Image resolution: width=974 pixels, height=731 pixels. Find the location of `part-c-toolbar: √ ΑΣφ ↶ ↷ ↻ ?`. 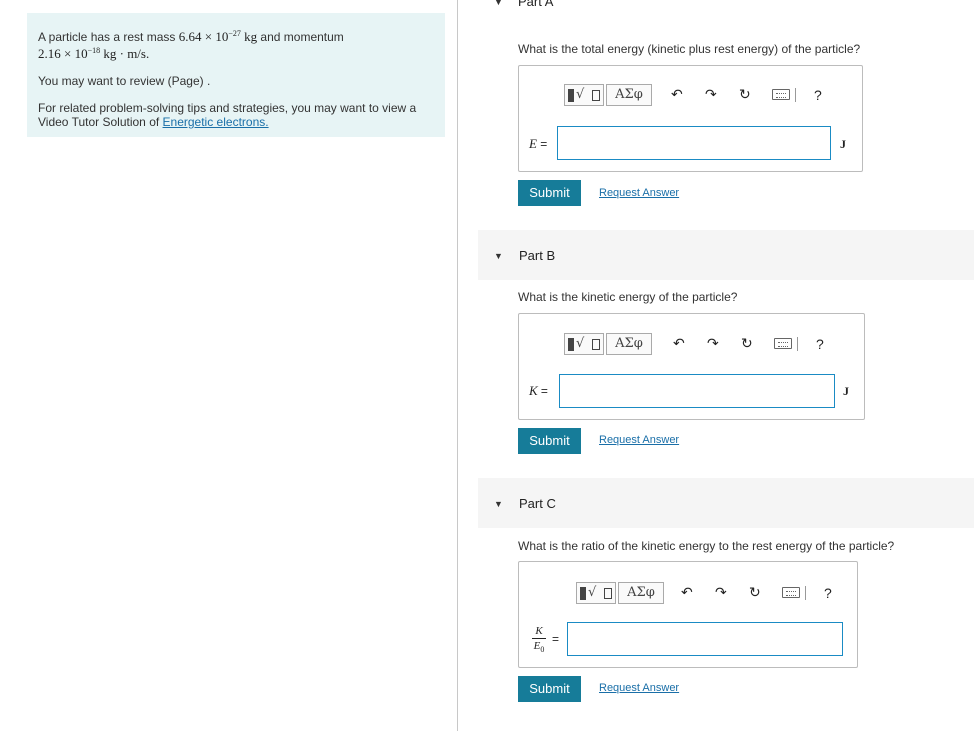

part-c-toolbar: √ ΑΣφ ↶ ↷ ↻ ? is located at coordinates (711, 593).